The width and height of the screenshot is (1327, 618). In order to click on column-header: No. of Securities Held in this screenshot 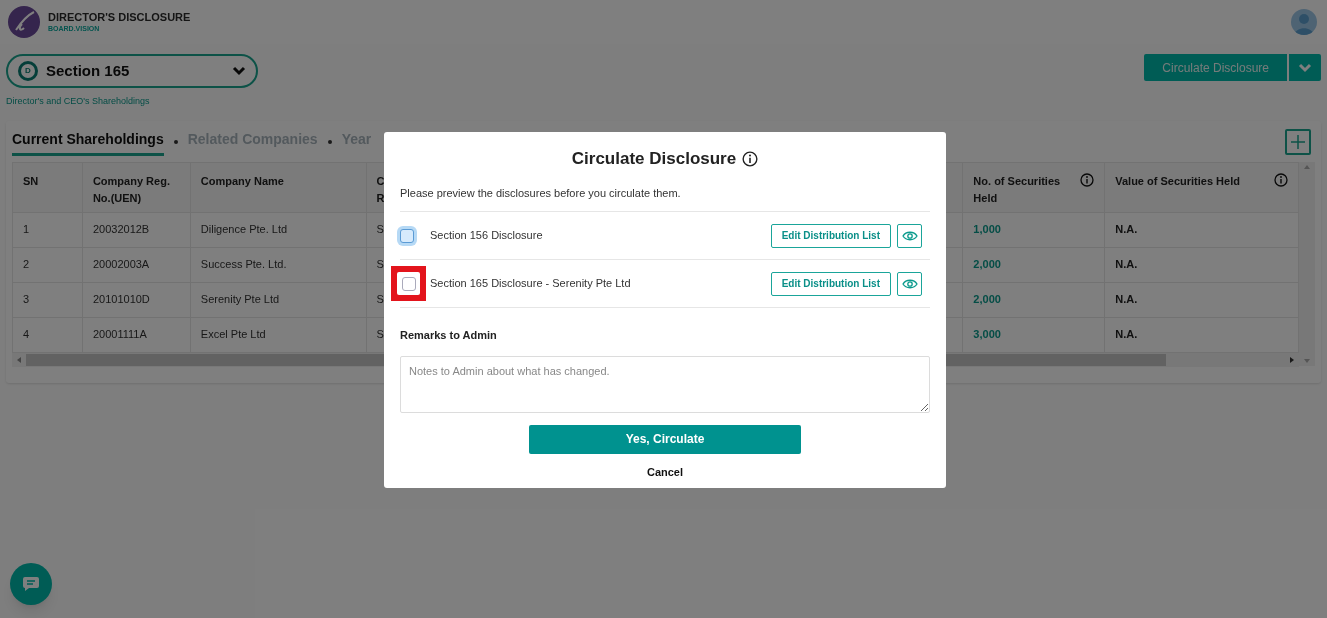, I will do `click(1017, 189)`.